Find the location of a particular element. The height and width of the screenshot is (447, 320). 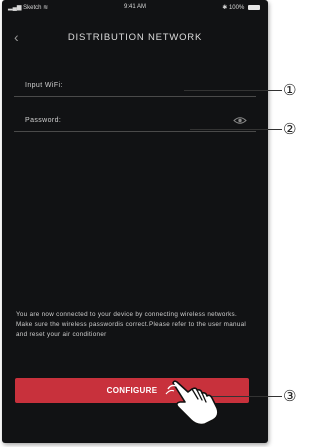

hand-pointer-icon is located at coordinates (192, 403).